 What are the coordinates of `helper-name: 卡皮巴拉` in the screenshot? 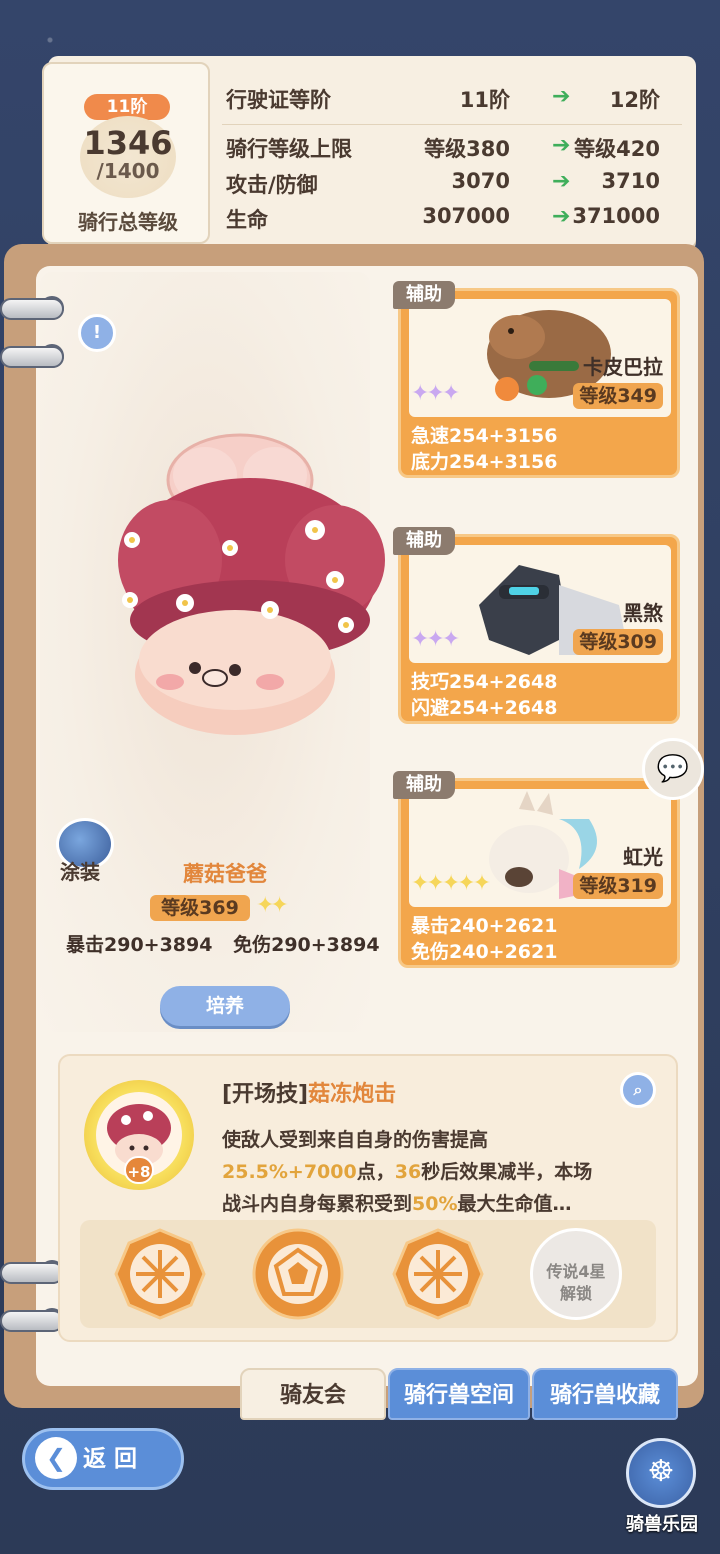 It's located at (623, 367).